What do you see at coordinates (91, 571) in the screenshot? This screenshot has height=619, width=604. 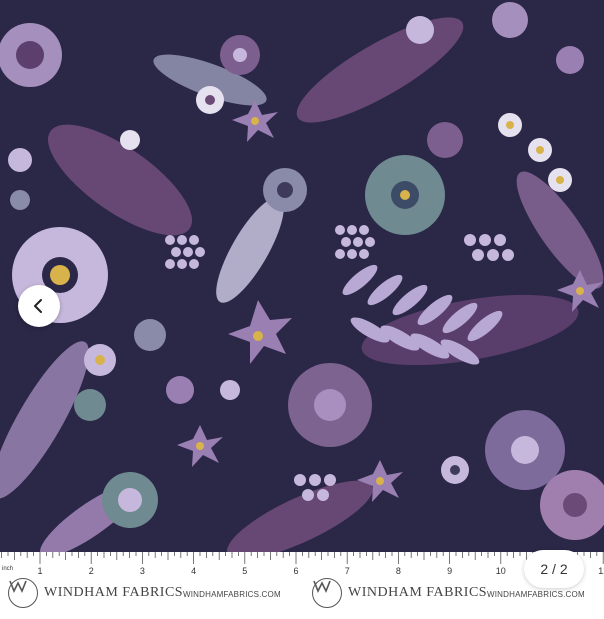 I see `ruler-number: 2` at bounding box center [91, 571].